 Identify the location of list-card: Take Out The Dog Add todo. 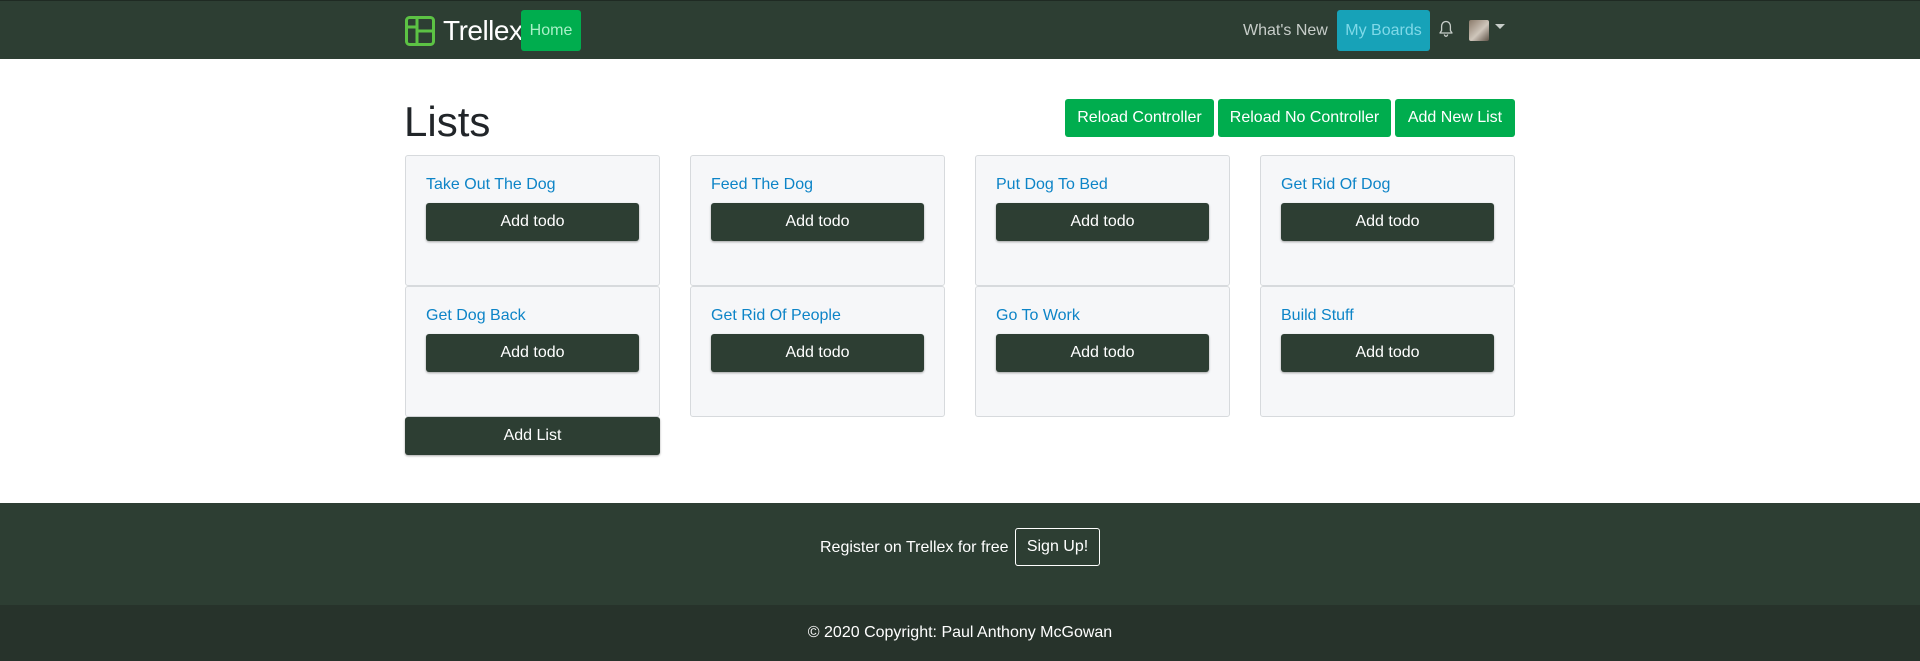
(532, 220).